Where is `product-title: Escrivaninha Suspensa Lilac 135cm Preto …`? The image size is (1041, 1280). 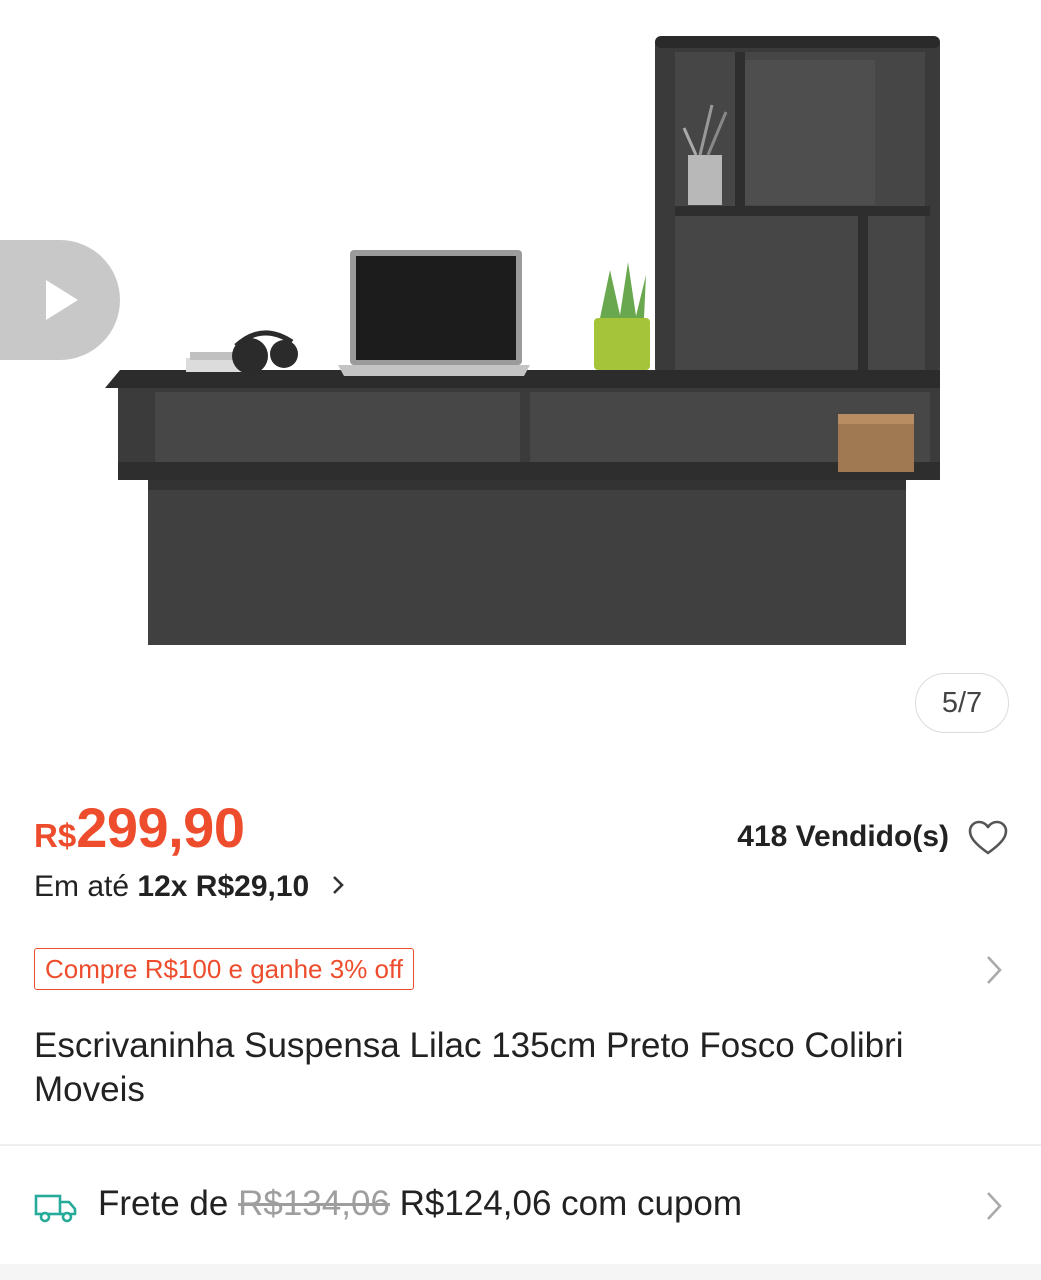 product-title: Escrivaninha Suspensa Lilac 135cm Preto … is located at coordinates (469, 1067).